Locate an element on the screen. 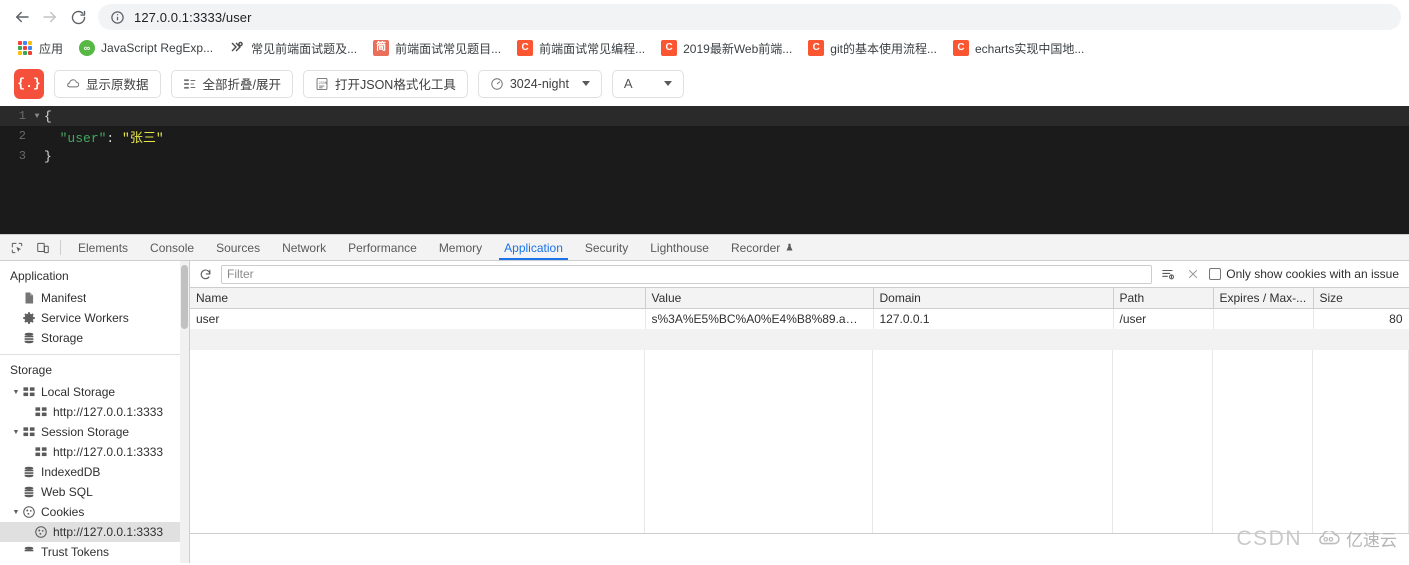 This screenshot has height=565, width=1409. bookmark-label: 应用 is located at coordinates (51, 48).